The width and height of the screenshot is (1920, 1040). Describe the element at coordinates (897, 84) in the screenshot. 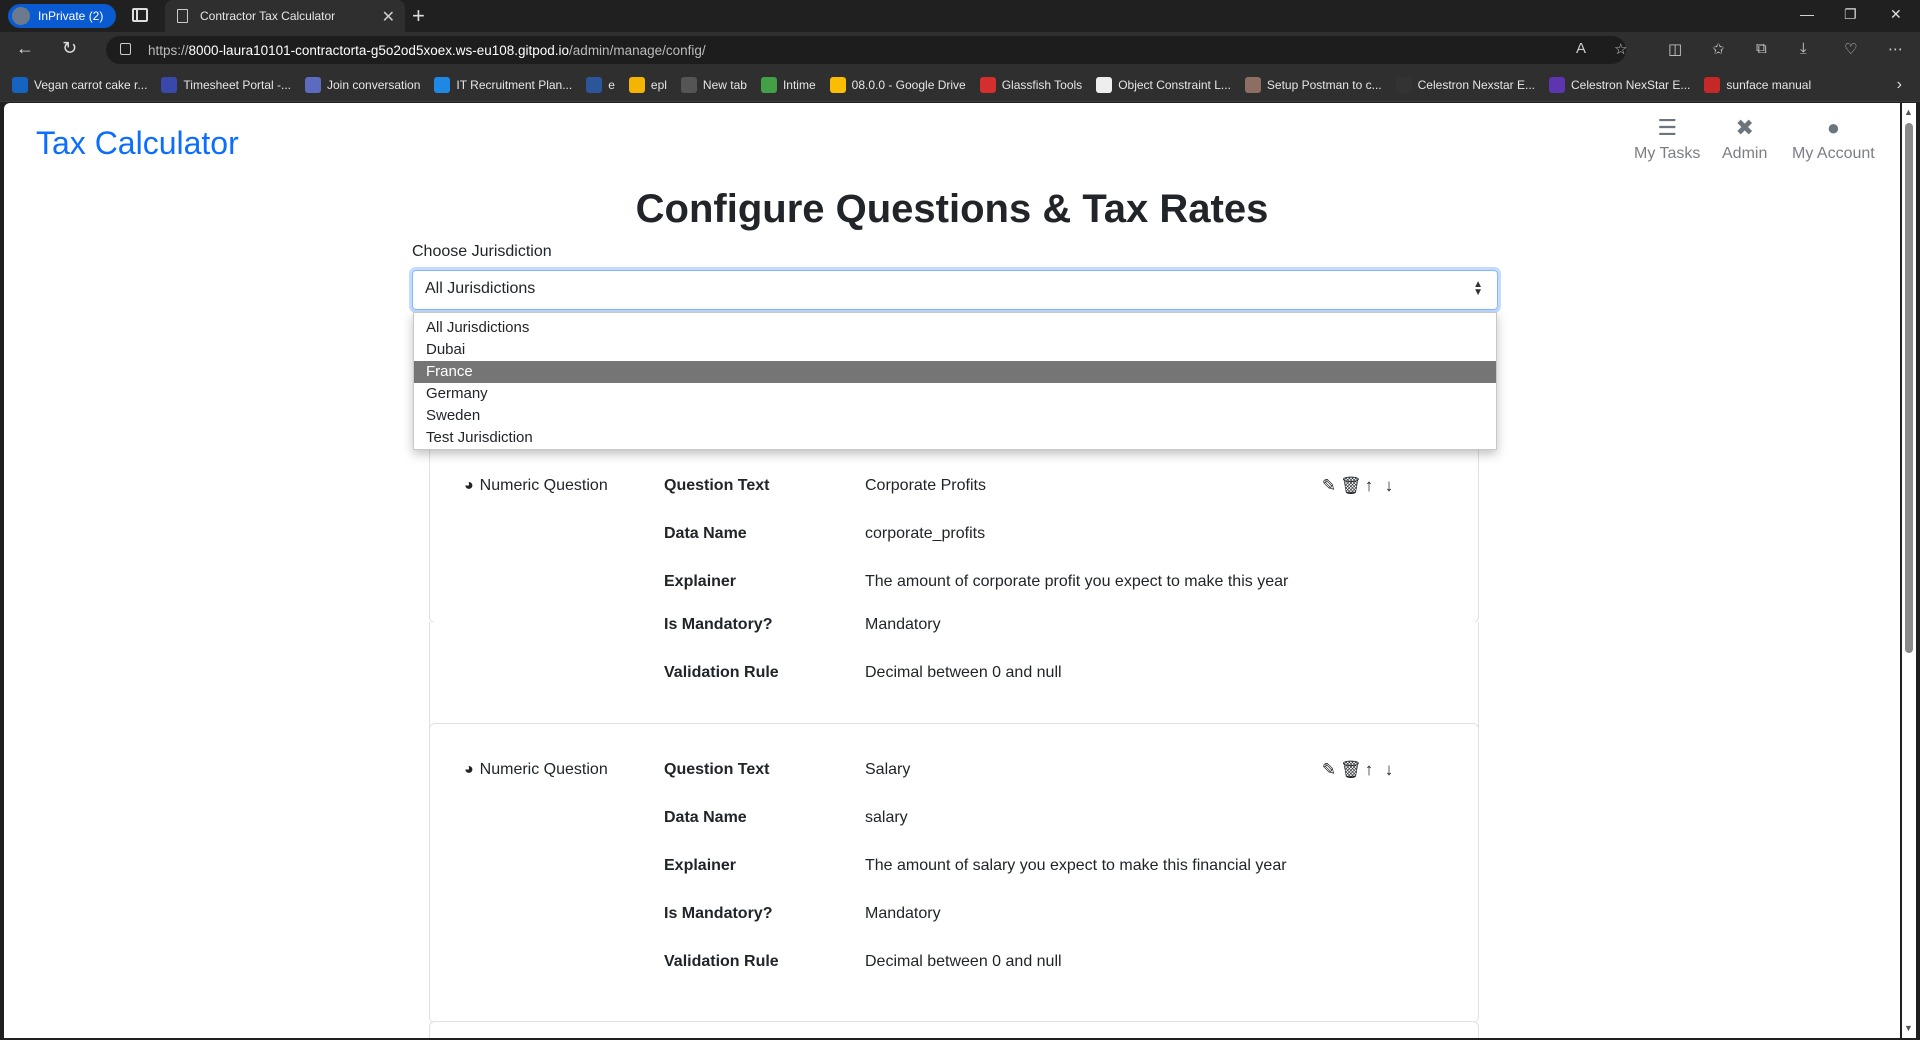

I see `bookmark-item: 08.0.0 - Google Drive` at that location.